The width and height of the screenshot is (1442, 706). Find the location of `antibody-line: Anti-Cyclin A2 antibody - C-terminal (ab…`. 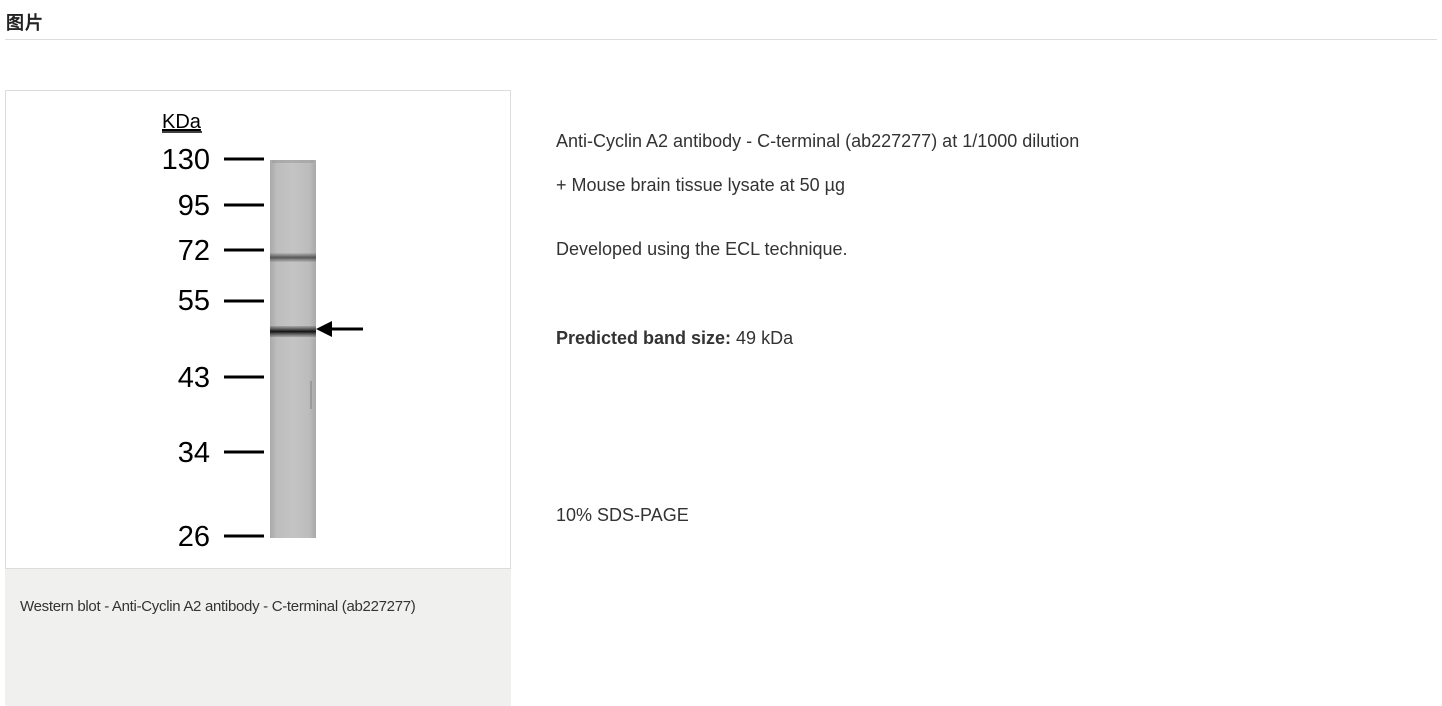

antibody-line: Anti-Cyclin A2 antibody - C-terminal (ab… is located at coordinates (818, 141).